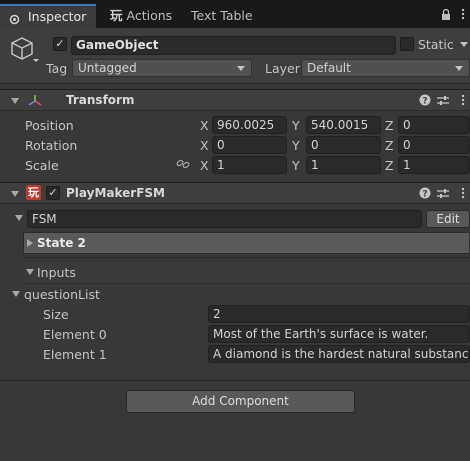 The image size is (470, 461). I want to click on question-list-label: questionList, so click(62, 294).